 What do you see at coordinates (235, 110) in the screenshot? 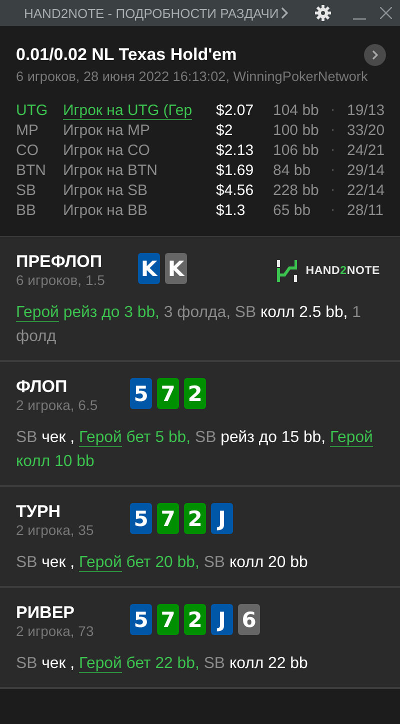
I see `stack-cell-text: $2.07` at bounding box center [235, 110].